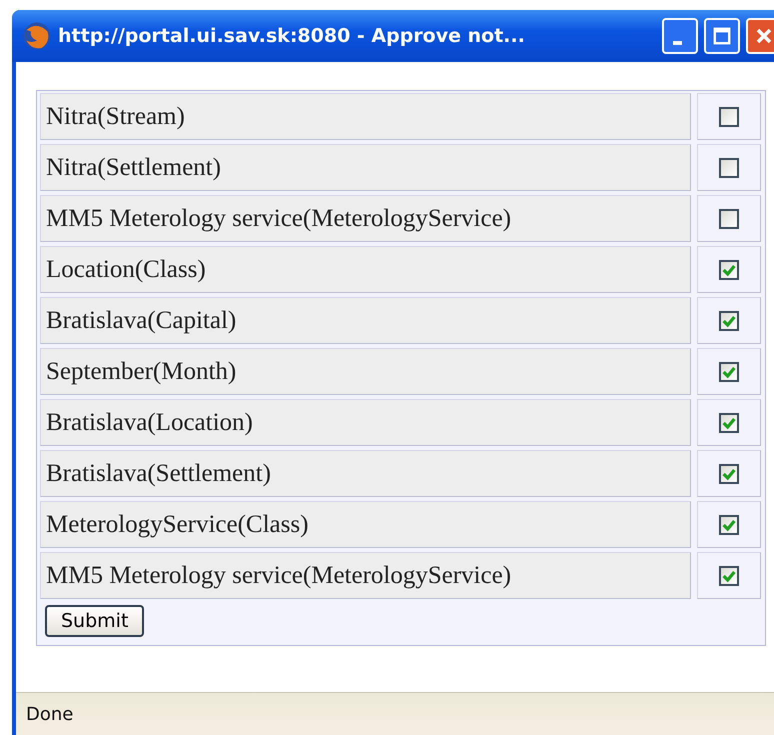  Describe the element at coordinates (365, 269) in the screenshot. I see `item-label: Location(Class)` at that location.